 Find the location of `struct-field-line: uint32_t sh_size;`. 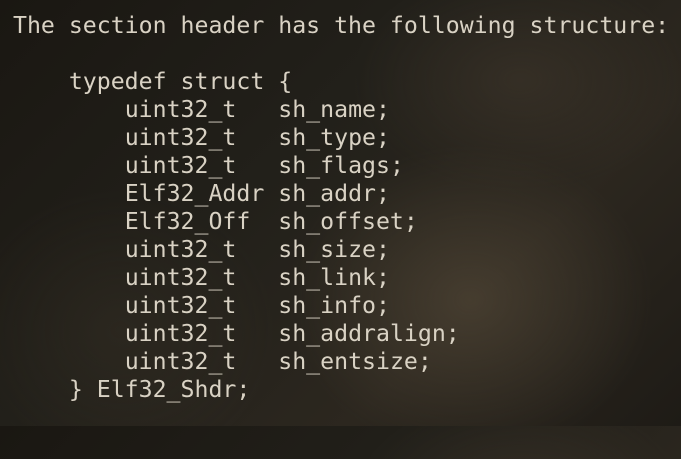

struct-field-line: uint32_t sh_size; is located at coordinates (201, 250).